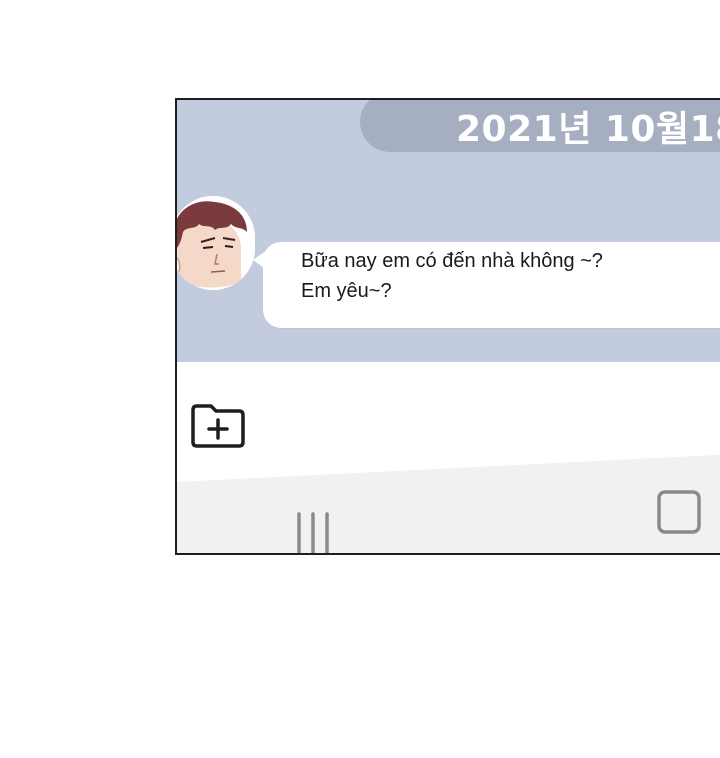 The width and height of the screenshot is (720, 758). I want to click on message-line-1: Bữa nay em có đến nhà không ~?, so click(452, 261).